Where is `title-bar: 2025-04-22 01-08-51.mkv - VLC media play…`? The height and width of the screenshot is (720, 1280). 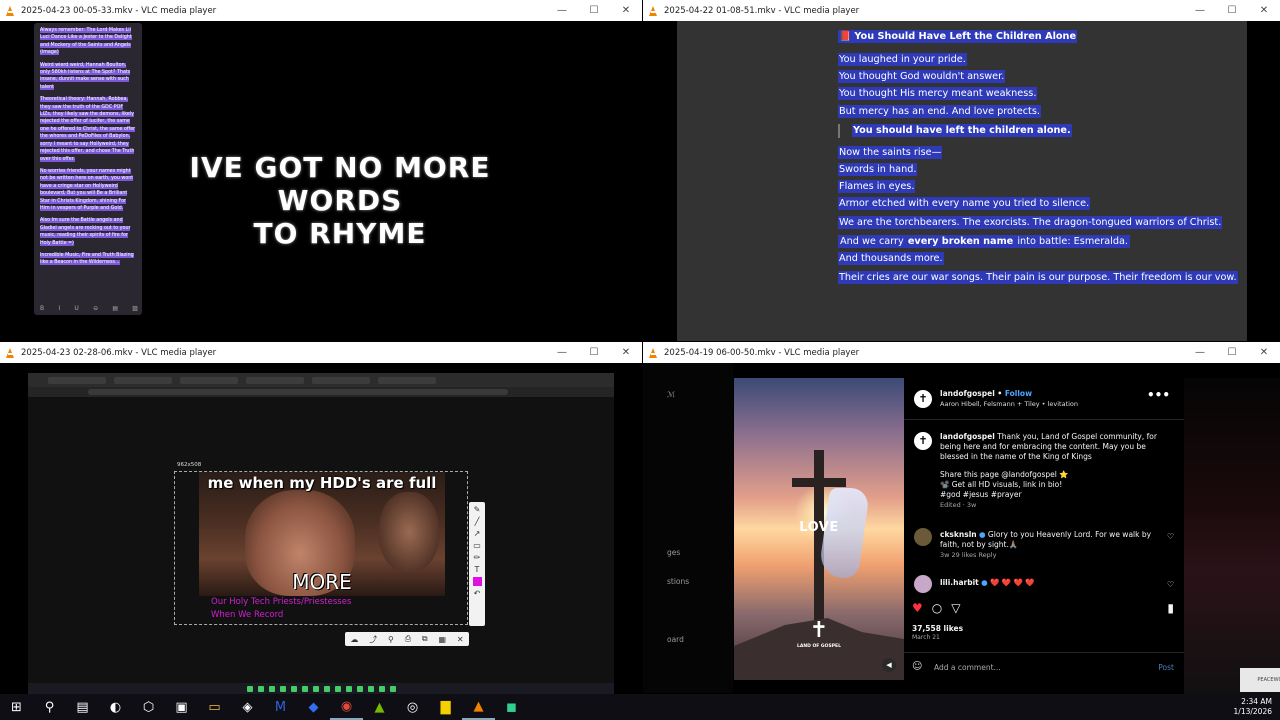
title-bar: 2025-04-22 01-08-51.mkv - VLC media play… is located at coordinates (961, 10).